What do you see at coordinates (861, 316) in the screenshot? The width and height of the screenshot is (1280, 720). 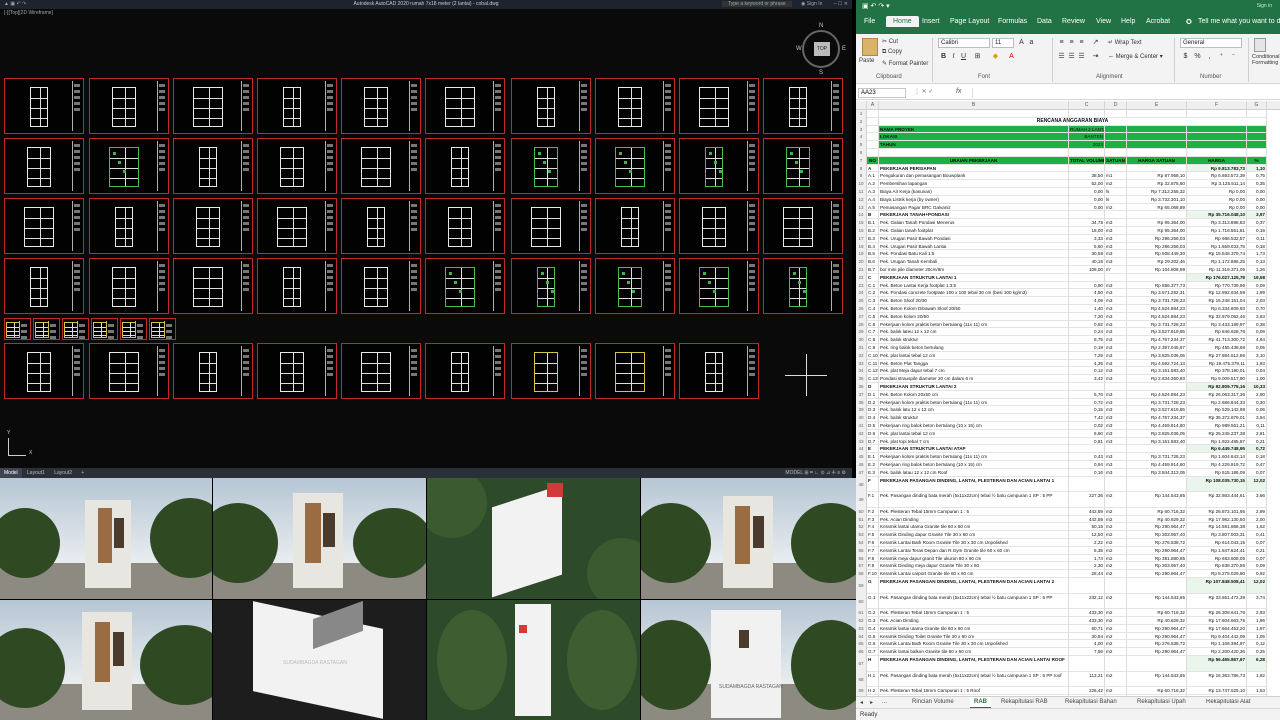 I see `row-header: 27` at bounding box center [861, 316].